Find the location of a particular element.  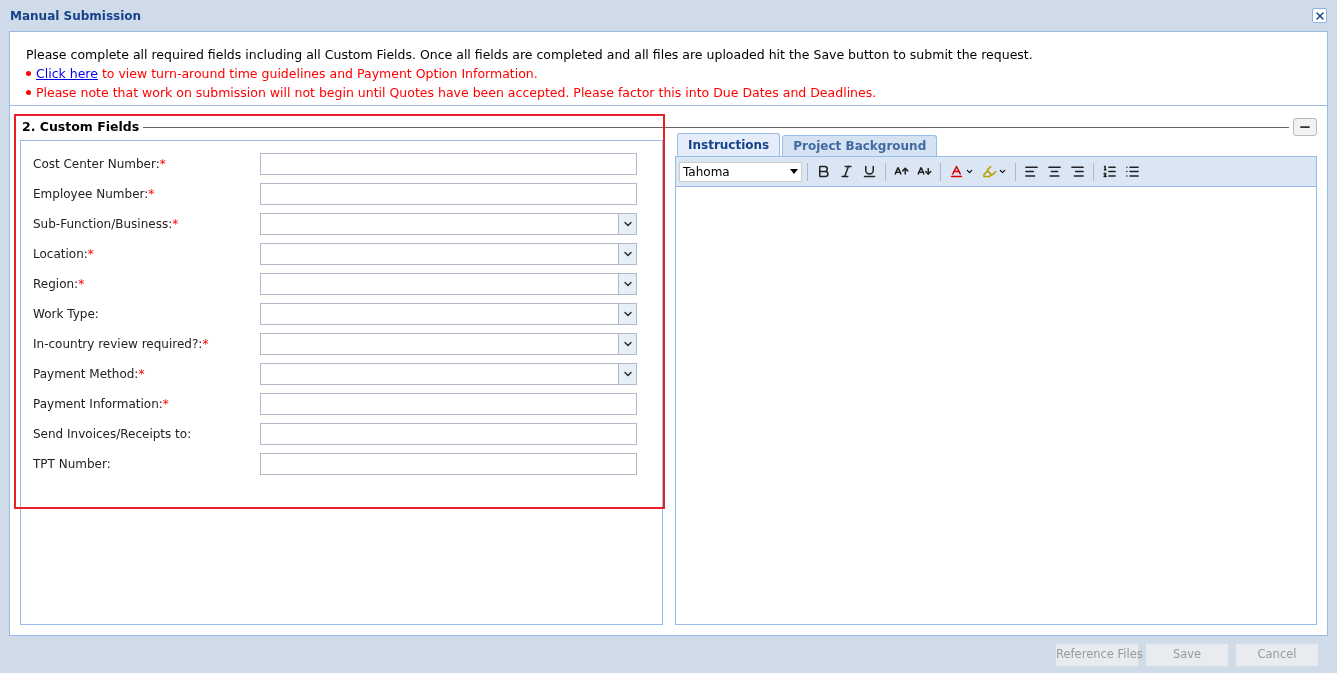

underline-icon is located at coordinates (869, 171).